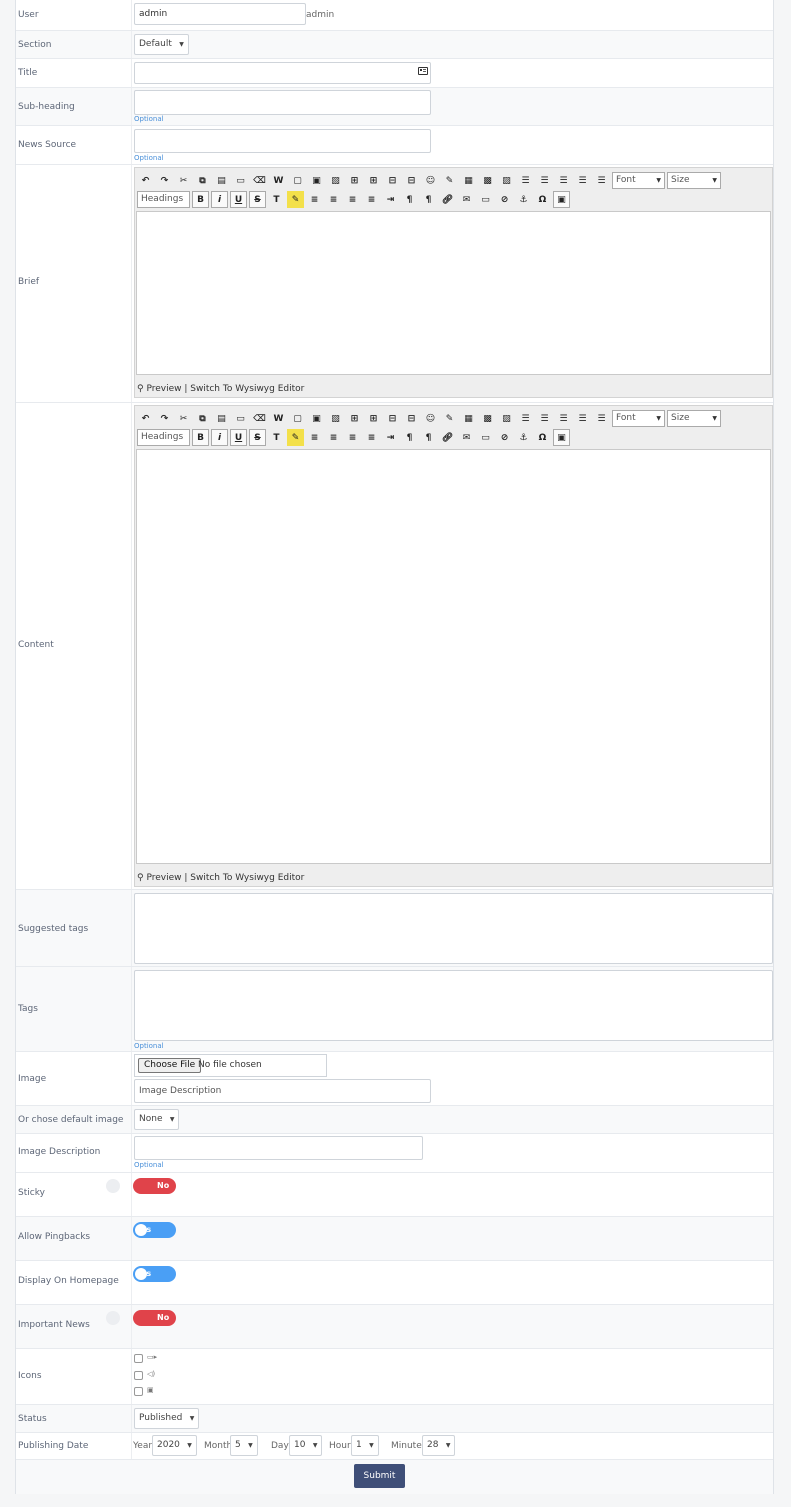  I want to click on user-input: admin, so click(220, 14).